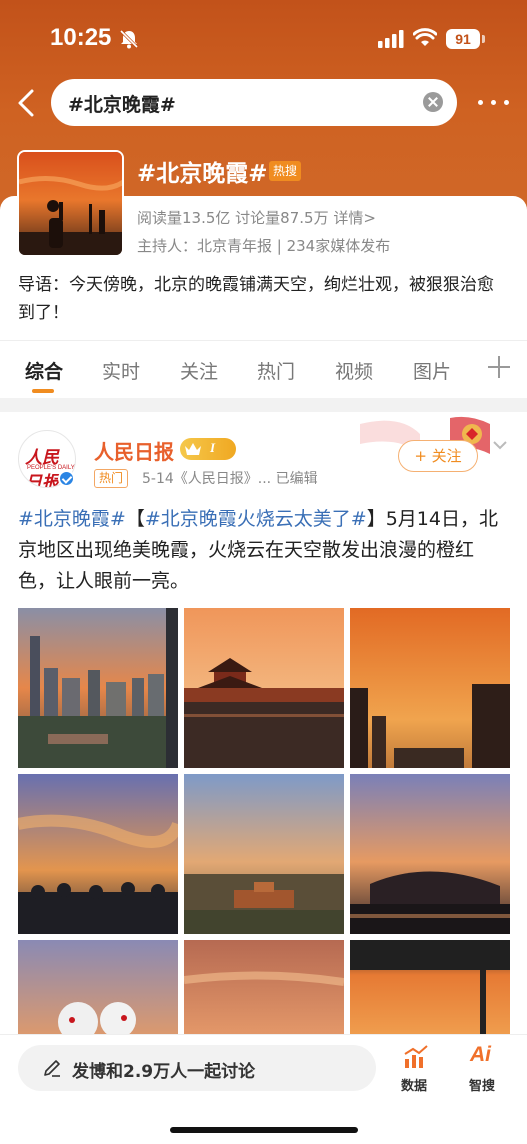  I want to click on topic-stats: 阅读量13.5亿 讨论量87.5万 详情>, so click(256, 217).